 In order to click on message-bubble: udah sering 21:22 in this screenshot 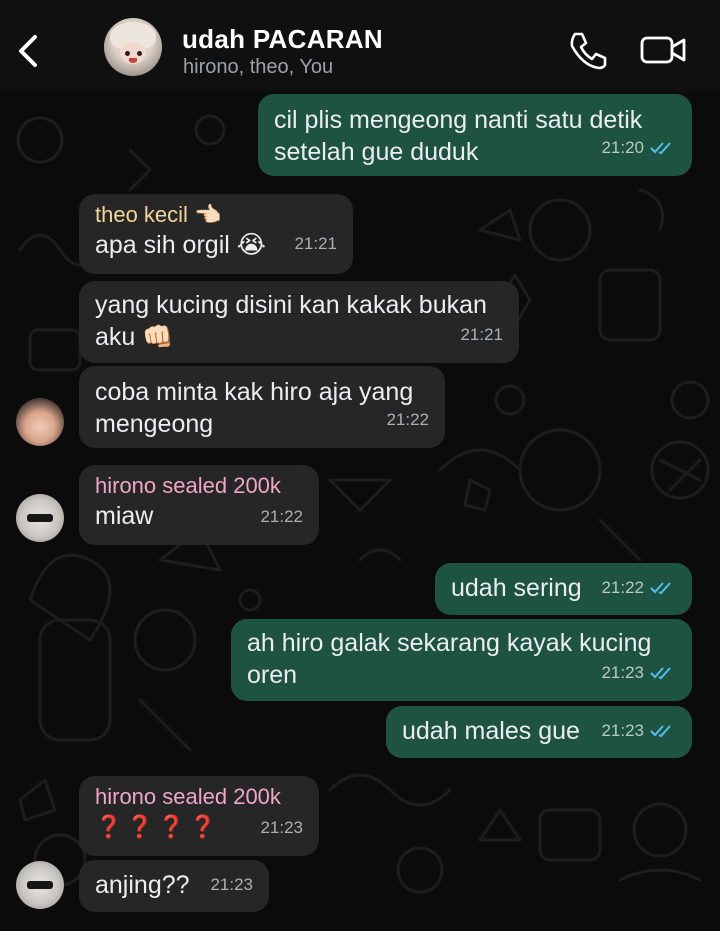, I will do `click(563, 589)`.